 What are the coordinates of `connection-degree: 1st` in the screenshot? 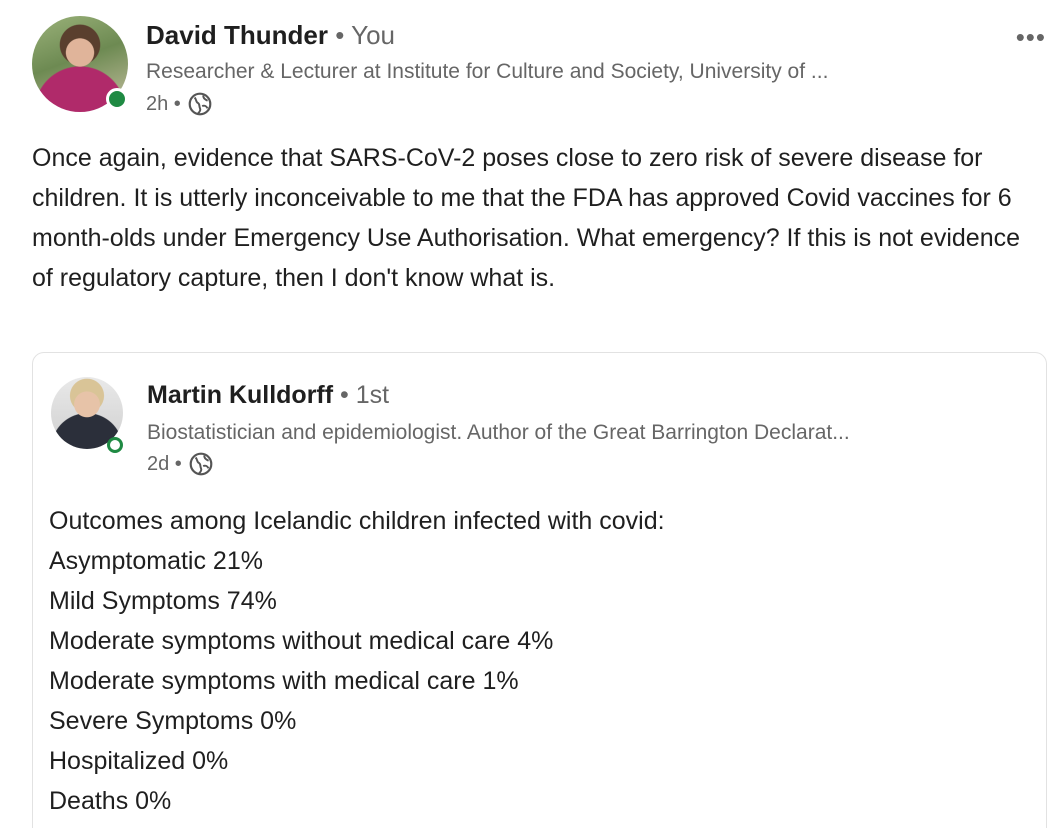 It's located at (372, 395).